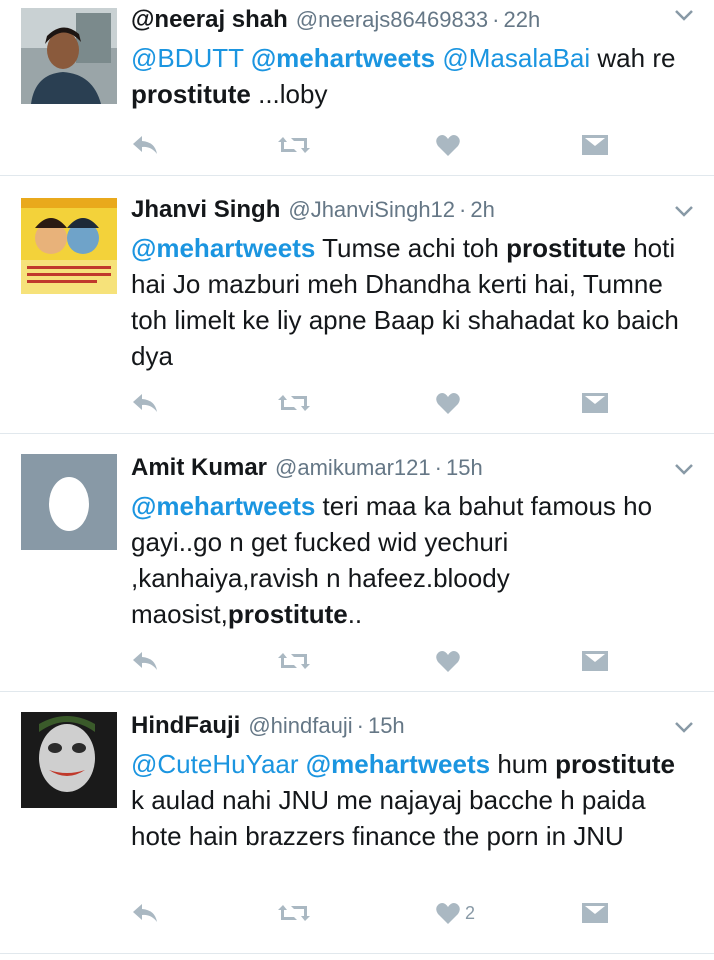  What do you see at coordinates (522, 20) in the screenshot?
I see `timestamp: 22h` at bounding box center [522, 20].